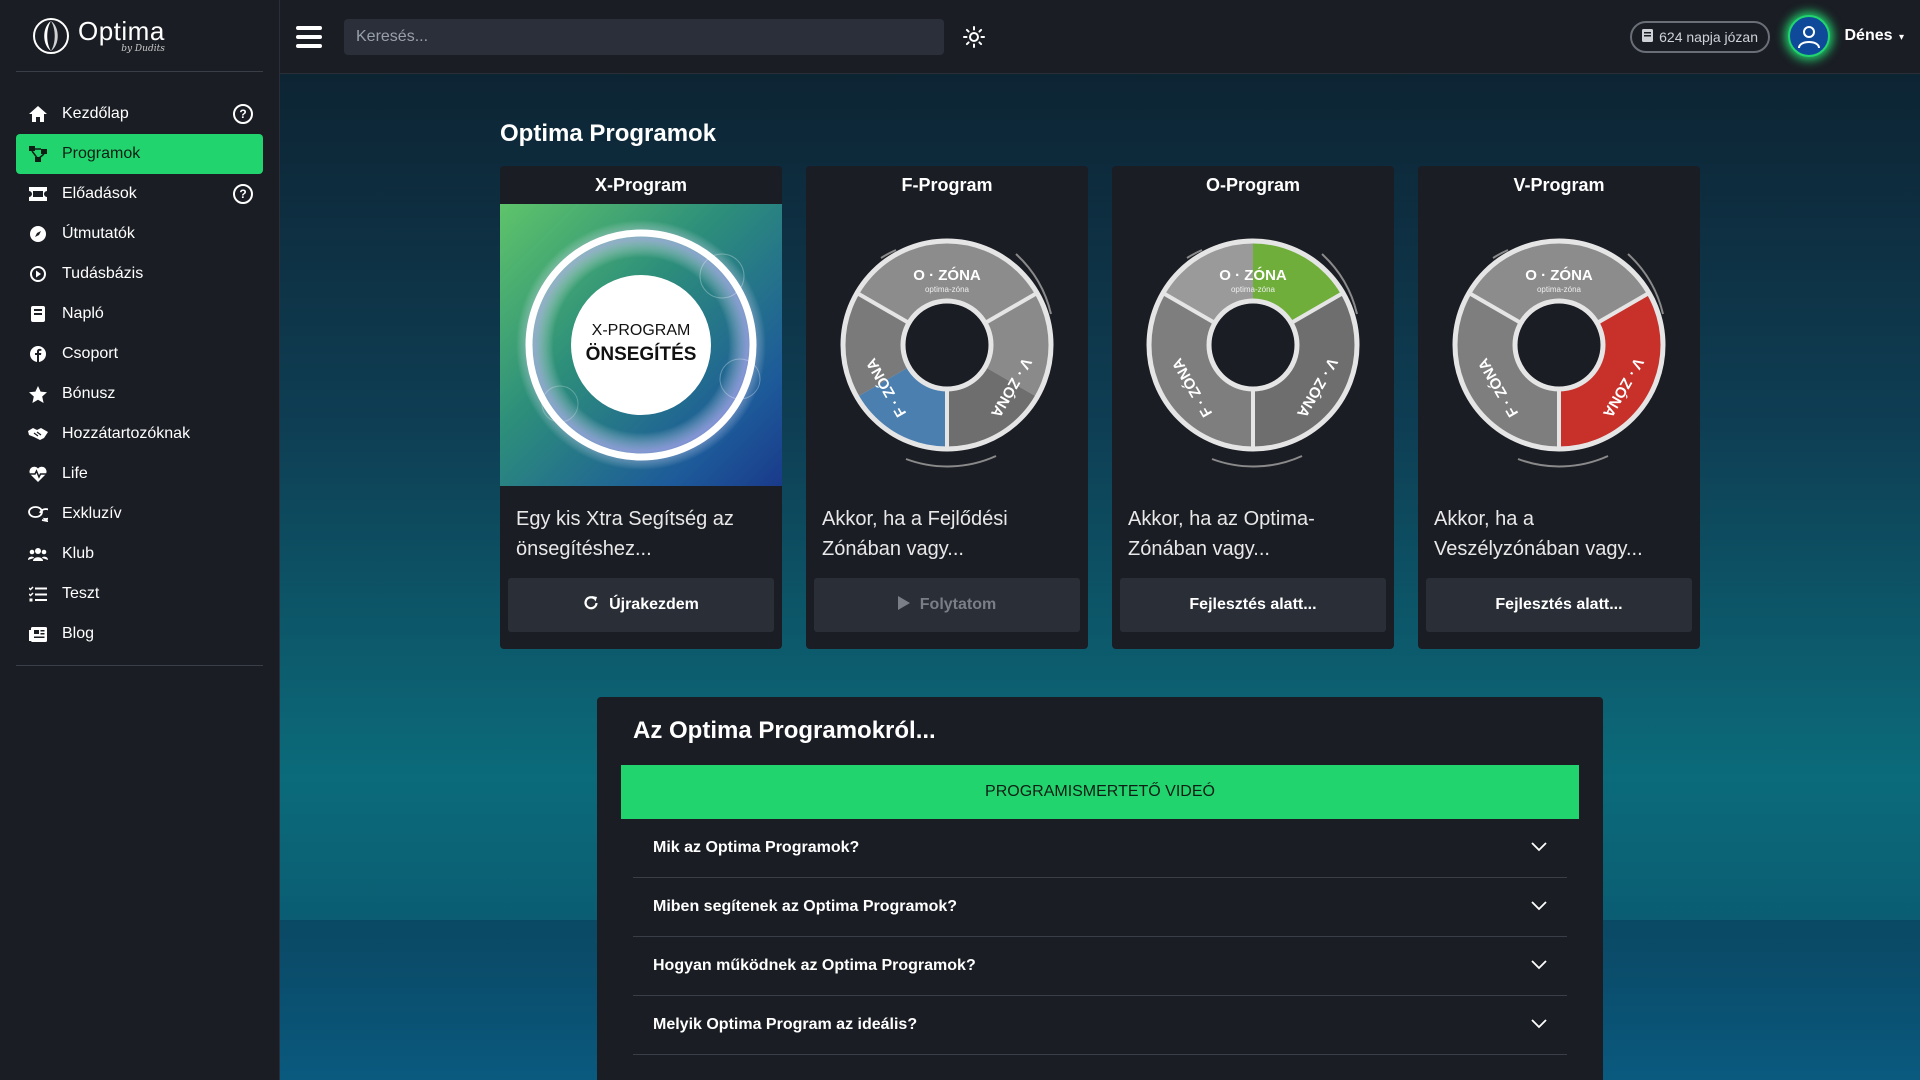 The height and width of the screenshot is (1080, 1920). I want to click on sidebar-item-utmutatok: Útmutatók, so click(139, 234).